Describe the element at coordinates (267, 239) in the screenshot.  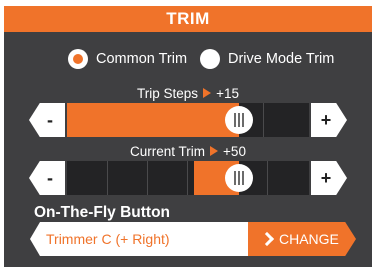
I see `chevron-right-icon` at that location.